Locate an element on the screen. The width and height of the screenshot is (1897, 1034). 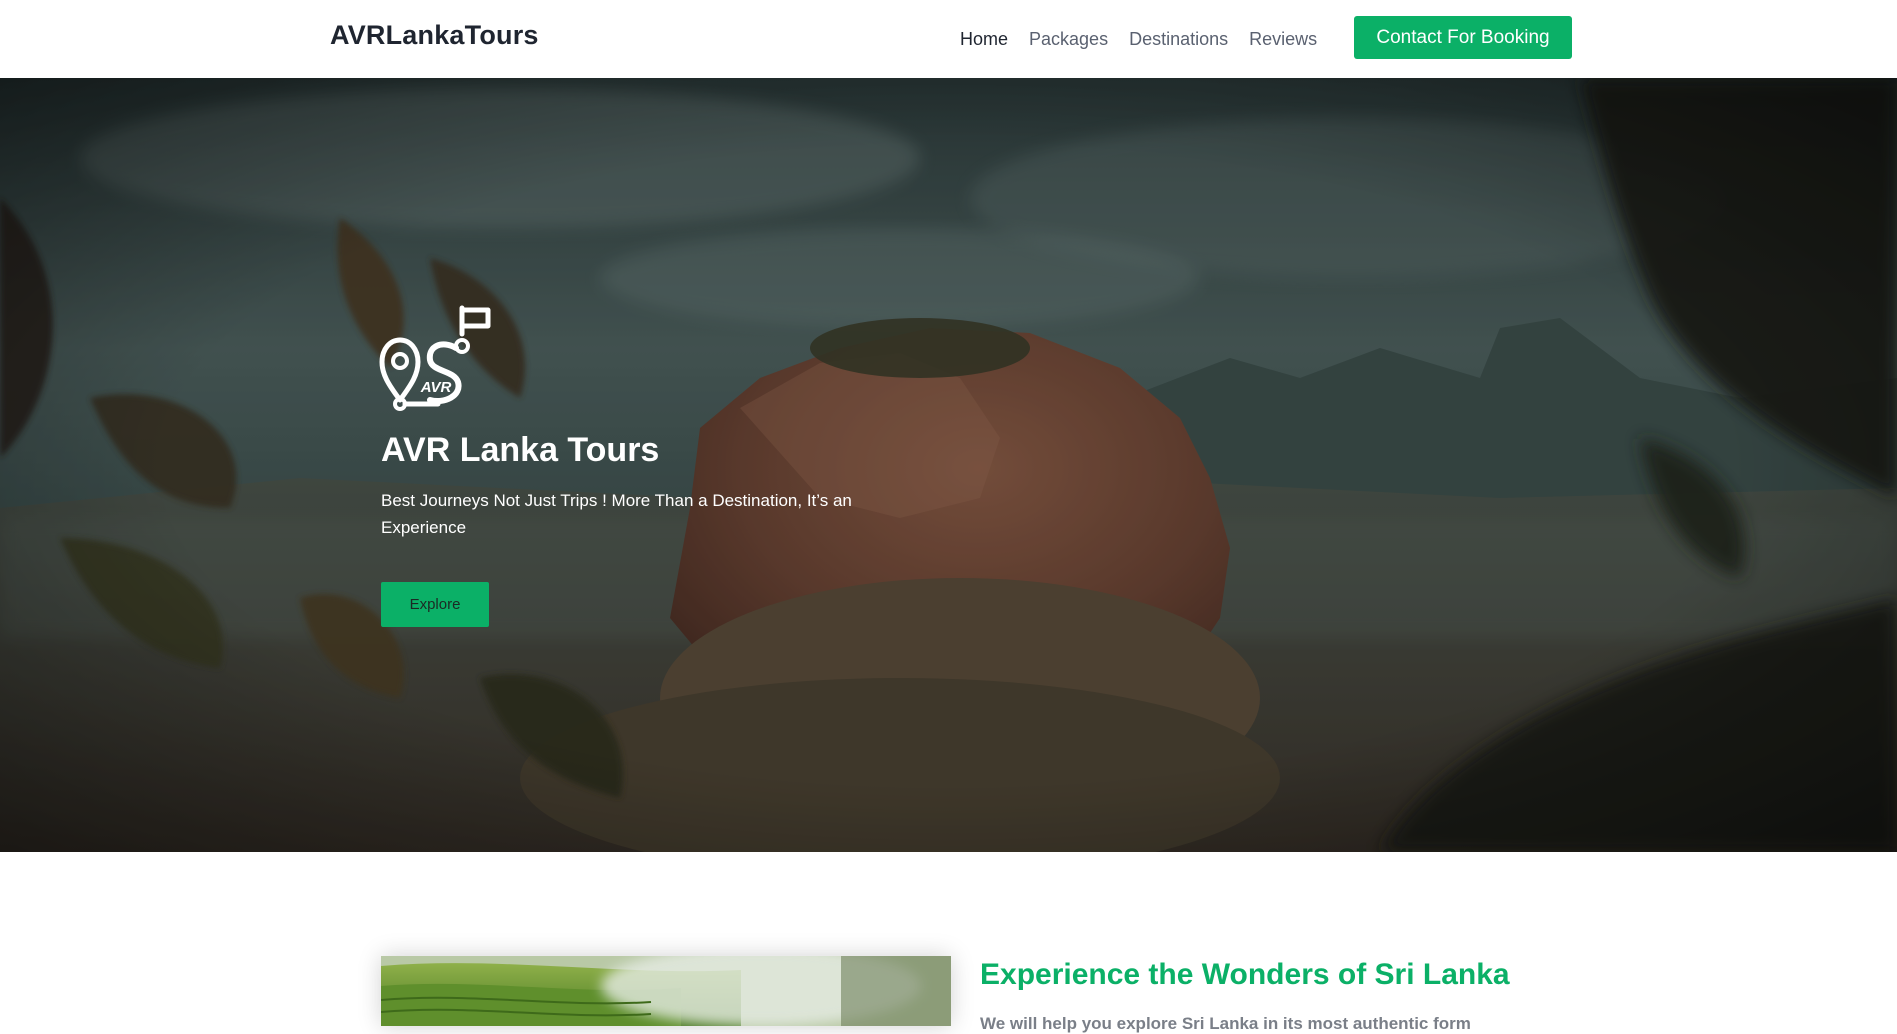
tea-plantation-photo is located at coordinates (666, 991).